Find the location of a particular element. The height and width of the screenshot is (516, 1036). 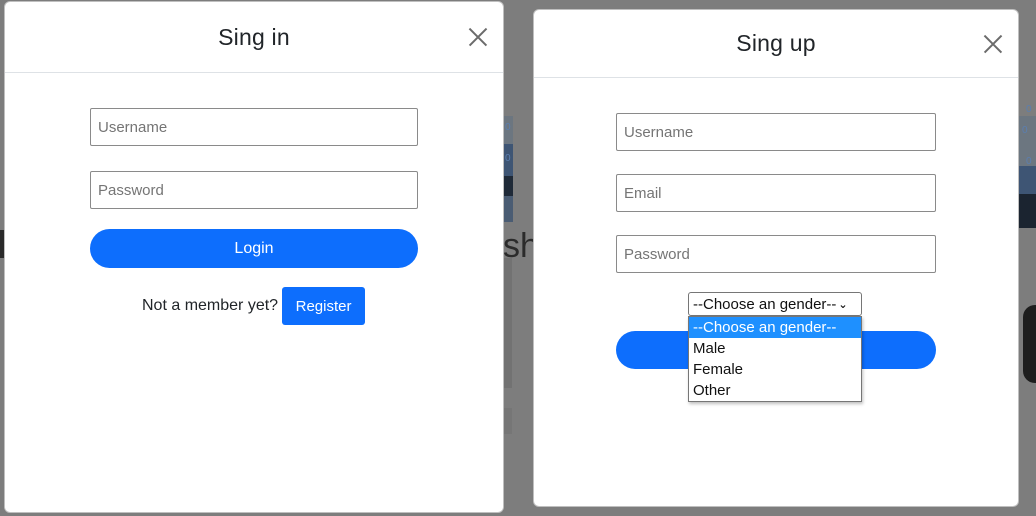

login-button: Login is located at coordinates (254, 248).